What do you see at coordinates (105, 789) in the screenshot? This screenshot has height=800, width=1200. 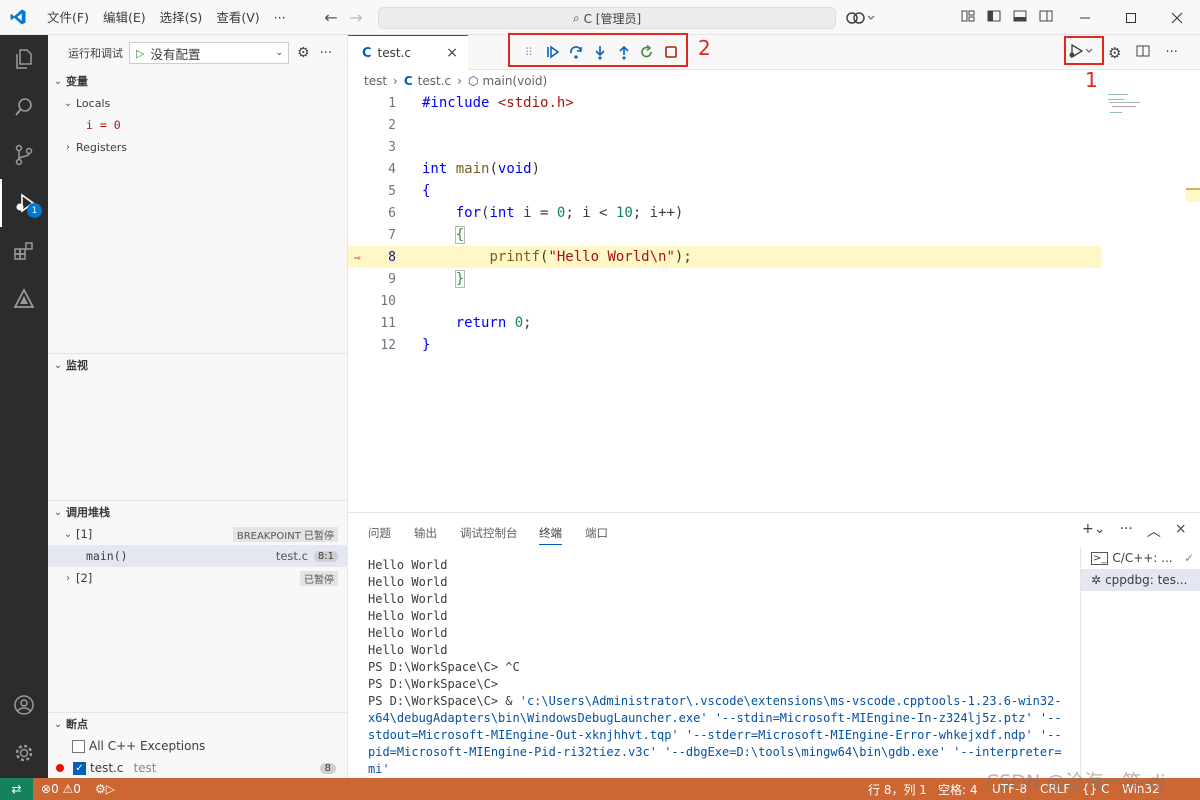 I see `debug-launch-icon: ⚙▷` at bounding box center [105, 789].